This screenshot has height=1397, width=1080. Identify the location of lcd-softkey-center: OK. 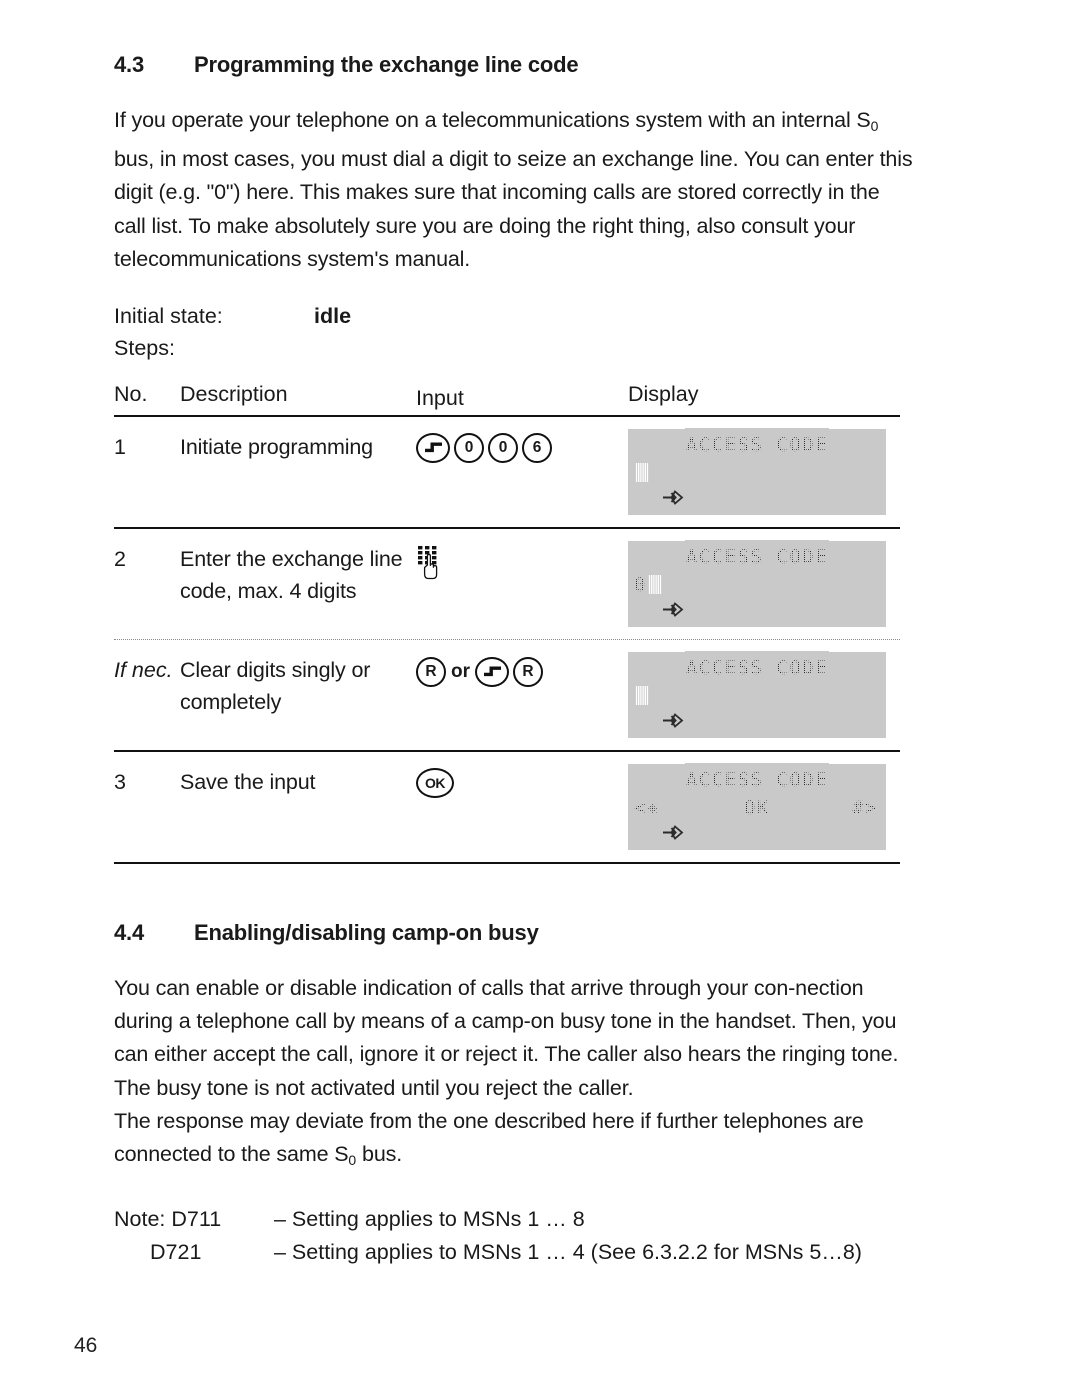
(757, 807).